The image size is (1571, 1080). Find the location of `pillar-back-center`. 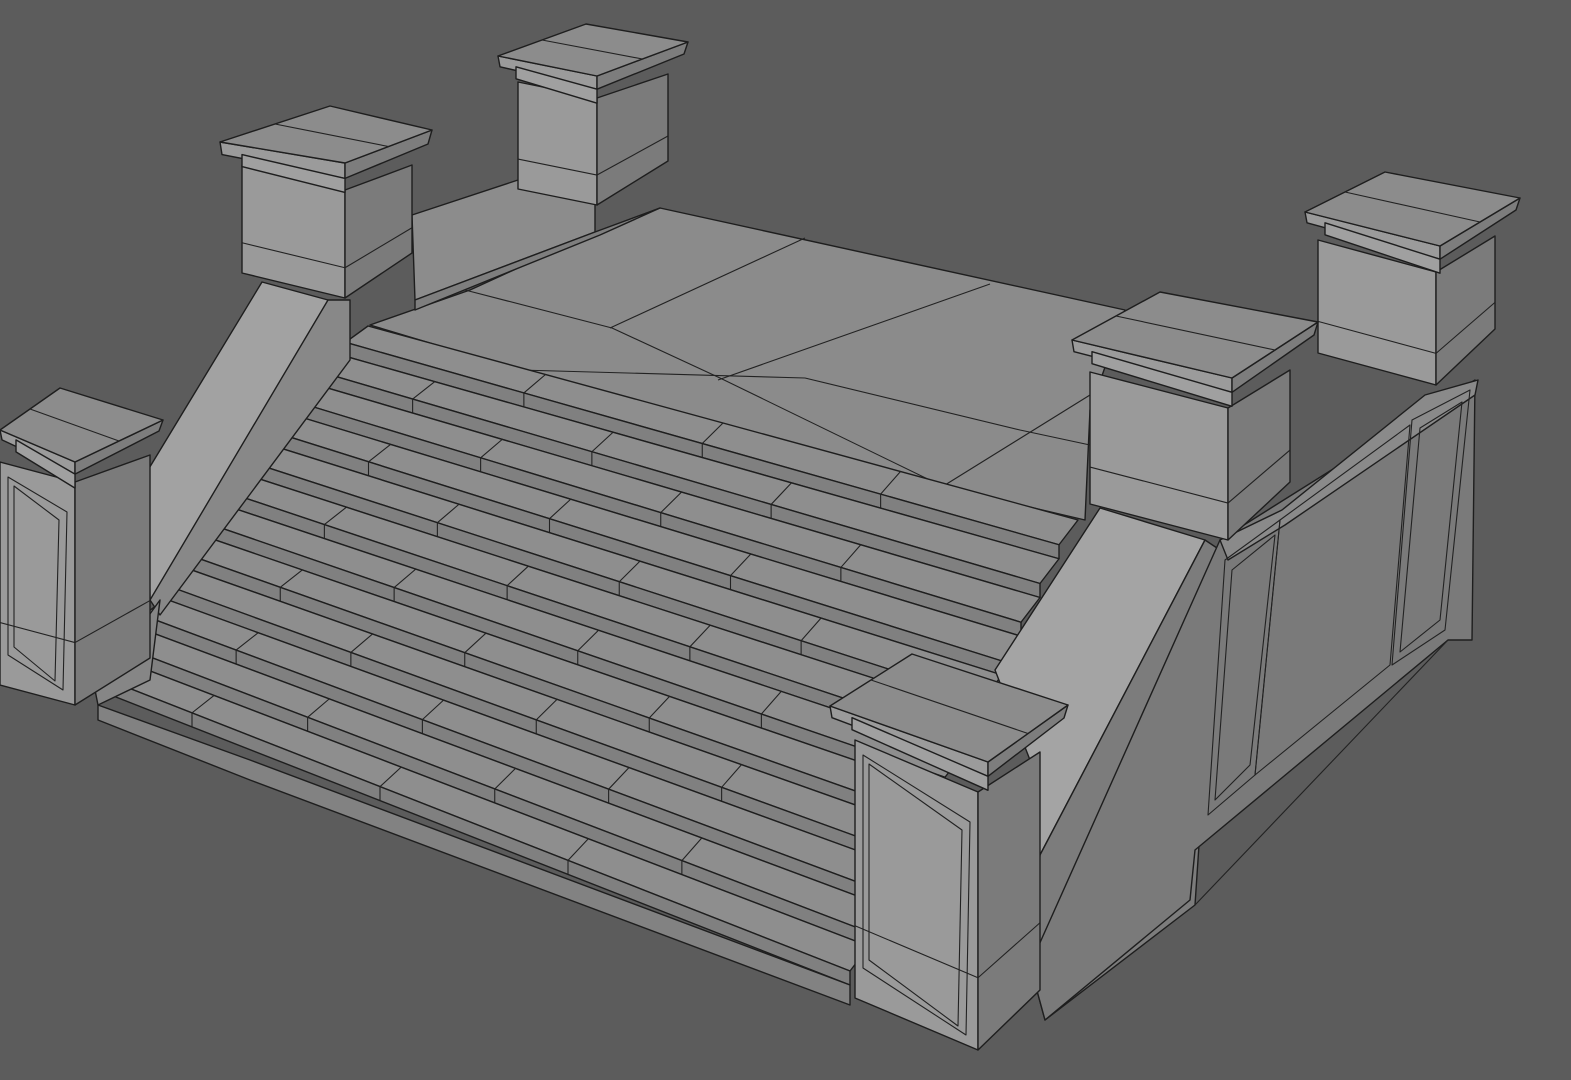

pillar-back-center is located at coordinates (593, 114).